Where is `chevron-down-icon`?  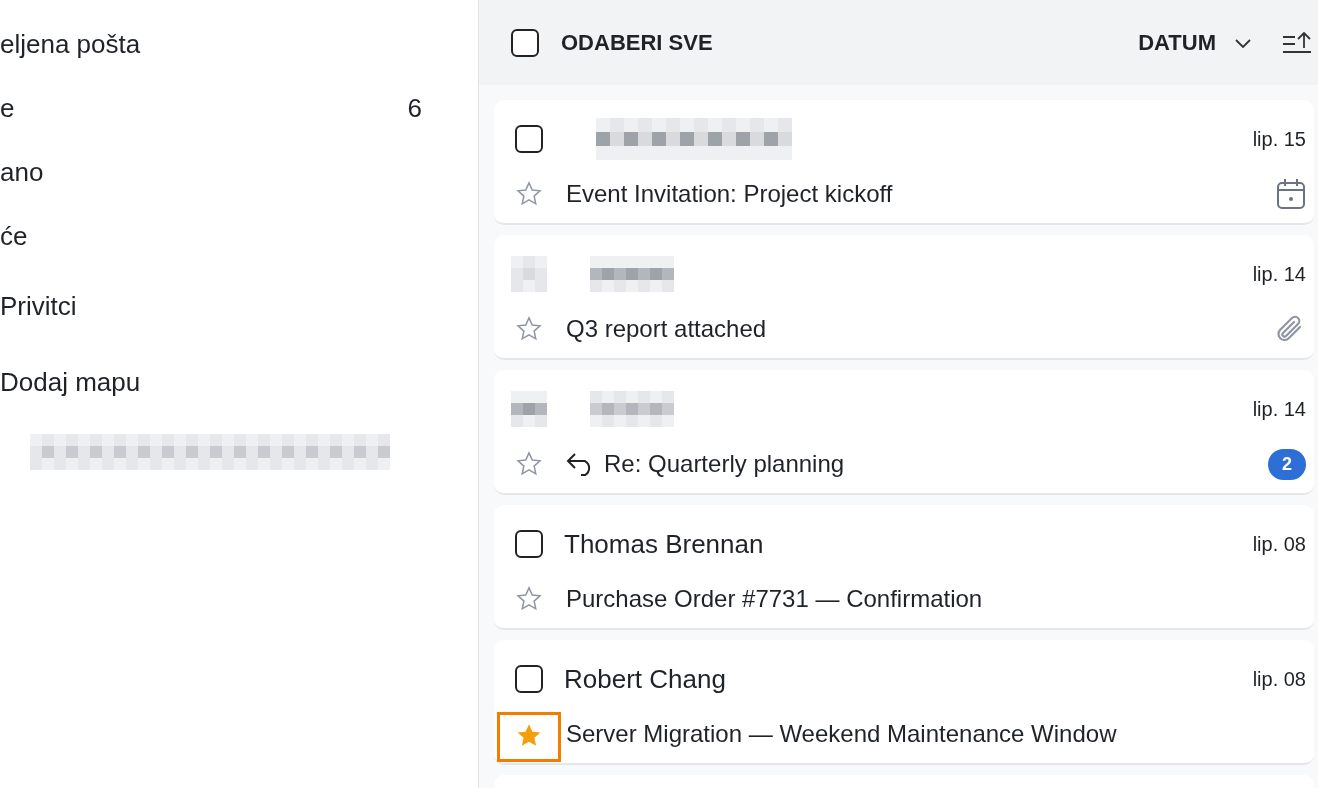 chevron-down-icon is located at coordinates (1243, 42).